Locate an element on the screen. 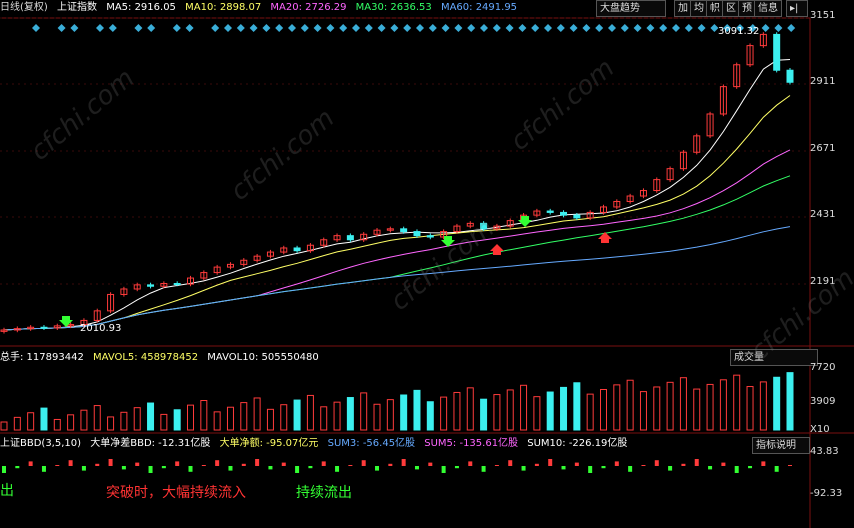 The width and height of the screenshot is (854, 528). bbd-title: 上证BBD(3,5,10) is located at coordinates (41, 443).